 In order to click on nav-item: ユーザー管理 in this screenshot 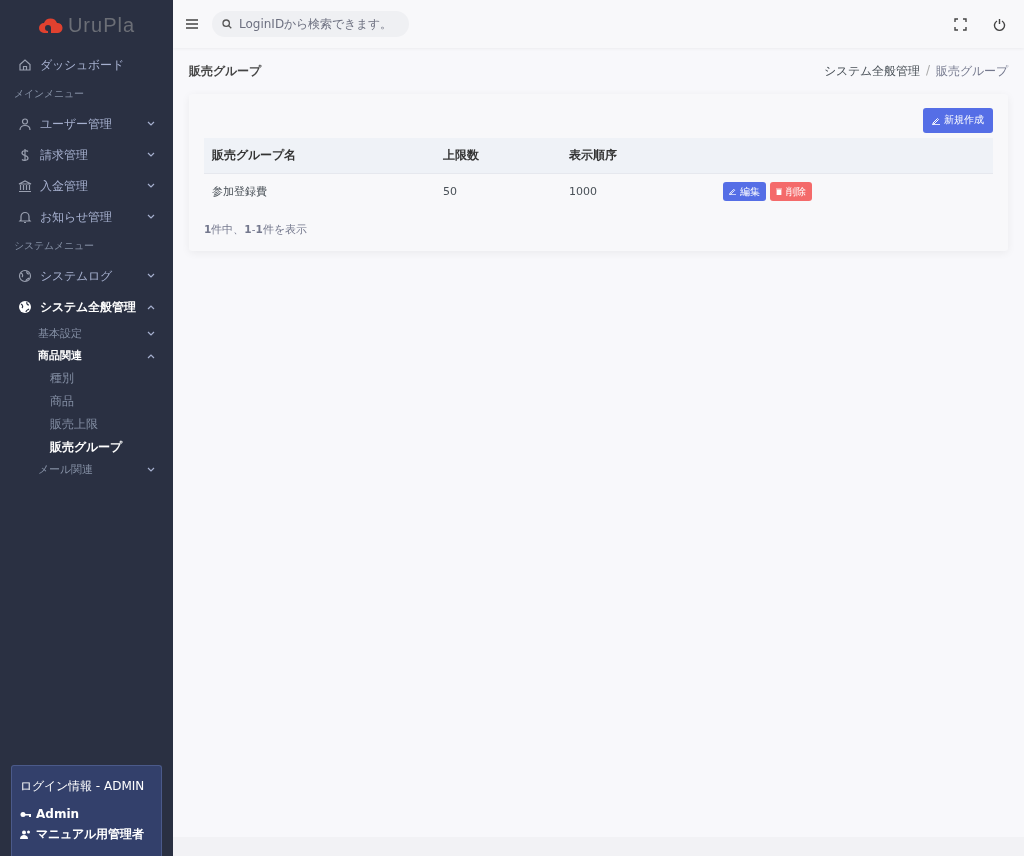, I will do `click(86, 124)`.